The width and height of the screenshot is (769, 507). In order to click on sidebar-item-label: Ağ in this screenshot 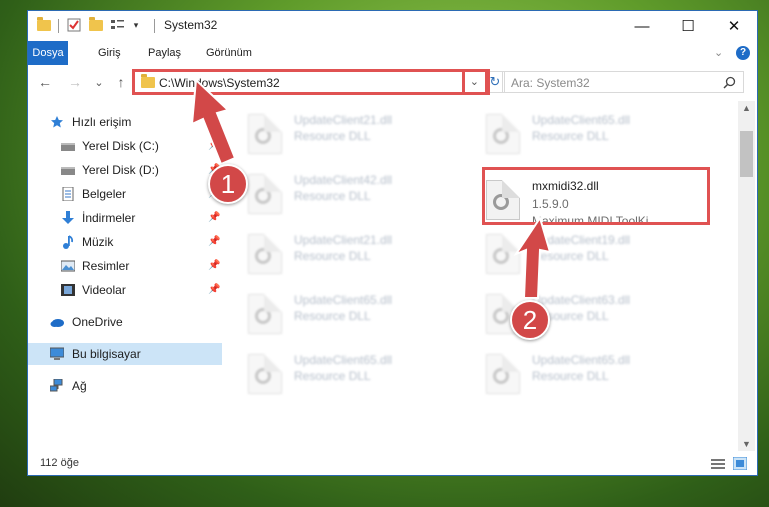, I will do `click(79, 386)`.